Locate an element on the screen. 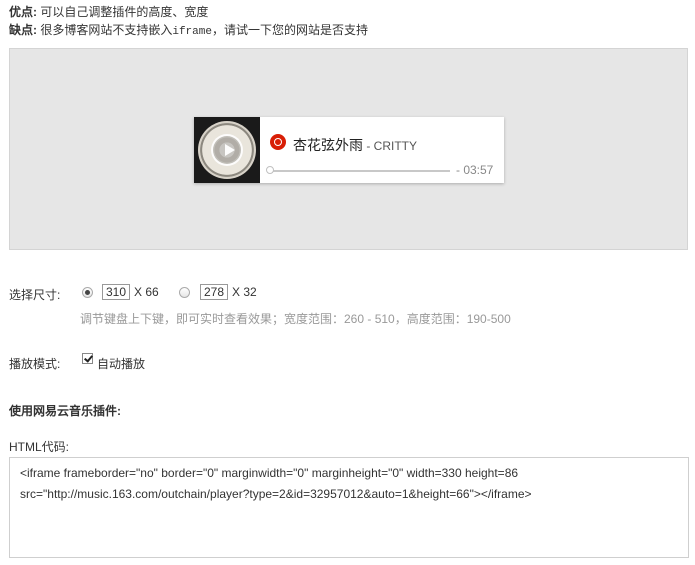 The image size is (695, 565). autoplay-checkbox is located at coordinates (87, 358).